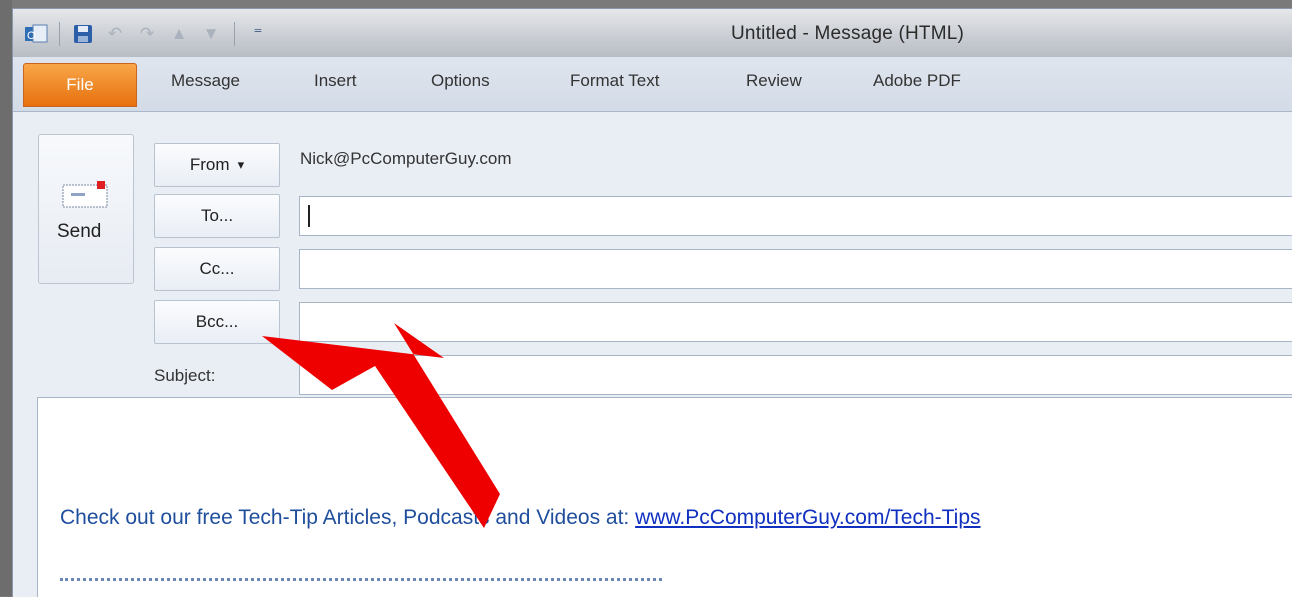  Describe the element at coordinates (211, 34) in the screenshot. I see `down-arrow-icon: ▼` at that location.